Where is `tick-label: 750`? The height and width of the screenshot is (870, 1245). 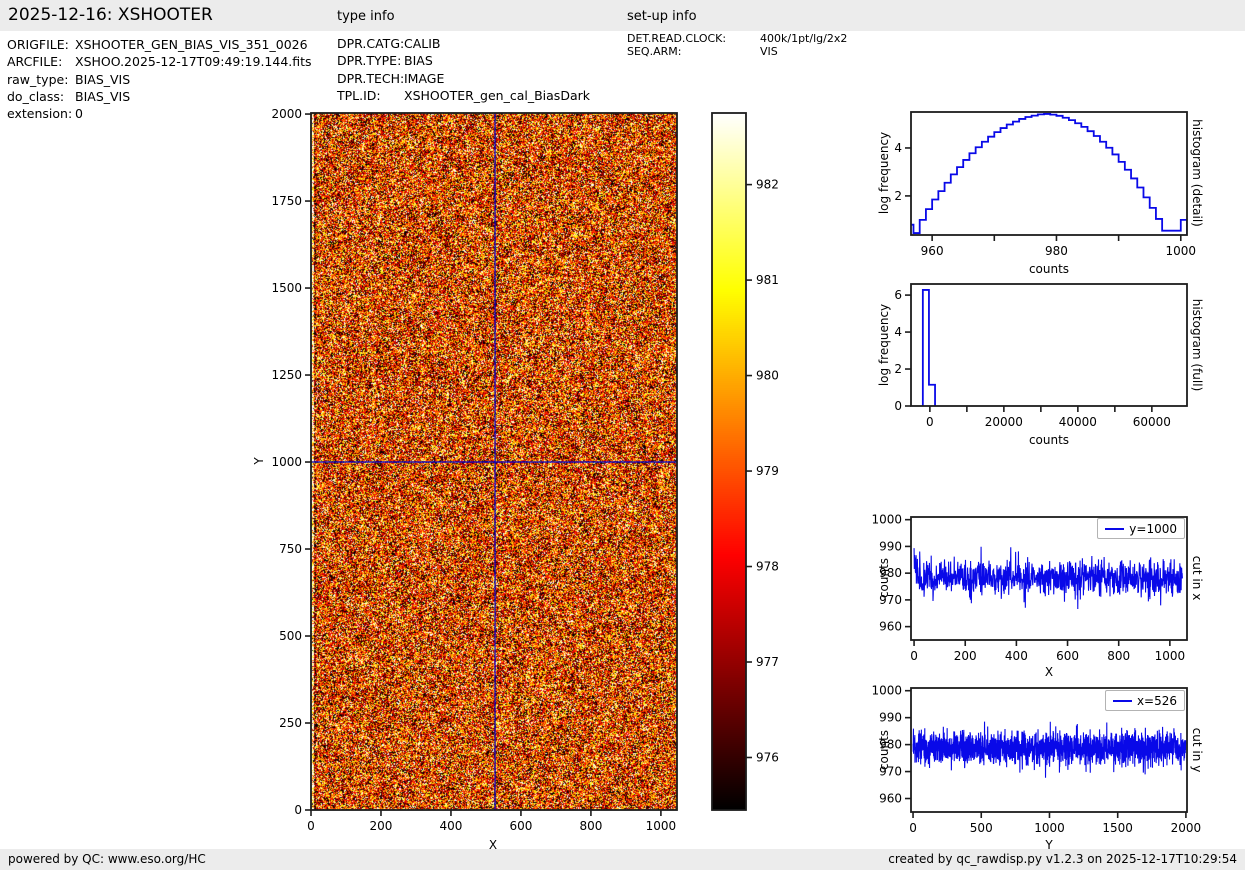
tick-label: 750 is located at coordinates (290, 549).